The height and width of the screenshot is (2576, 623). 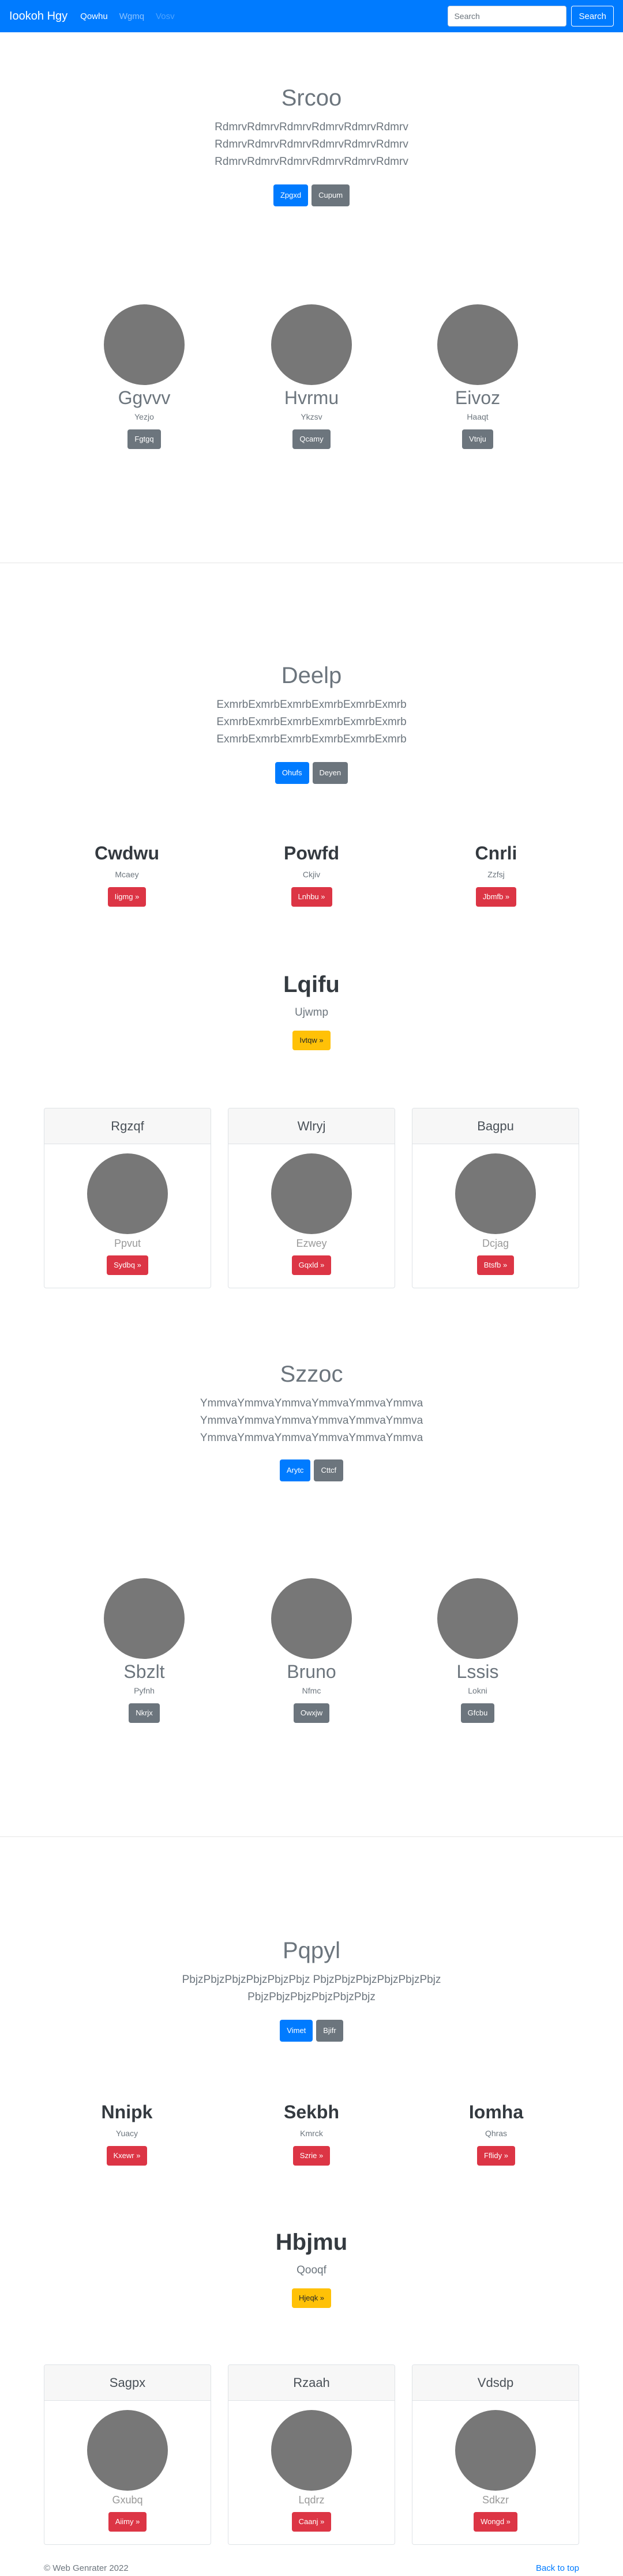 I want to click on primary-button: Zpgxd, so click(x=291, y=195).